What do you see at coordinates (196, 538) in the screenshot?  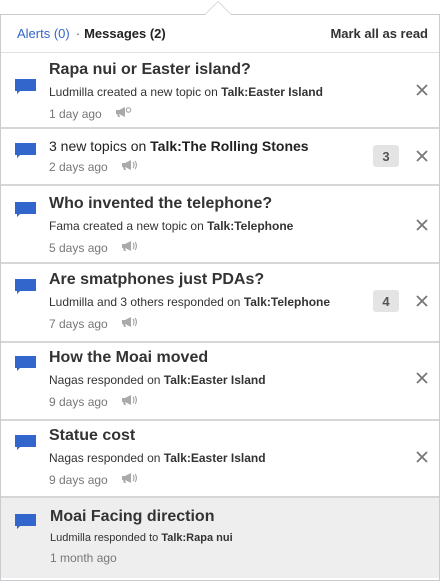 I see `target-page-link: Talk:Rapa nui` at bounding box center [196, 538].